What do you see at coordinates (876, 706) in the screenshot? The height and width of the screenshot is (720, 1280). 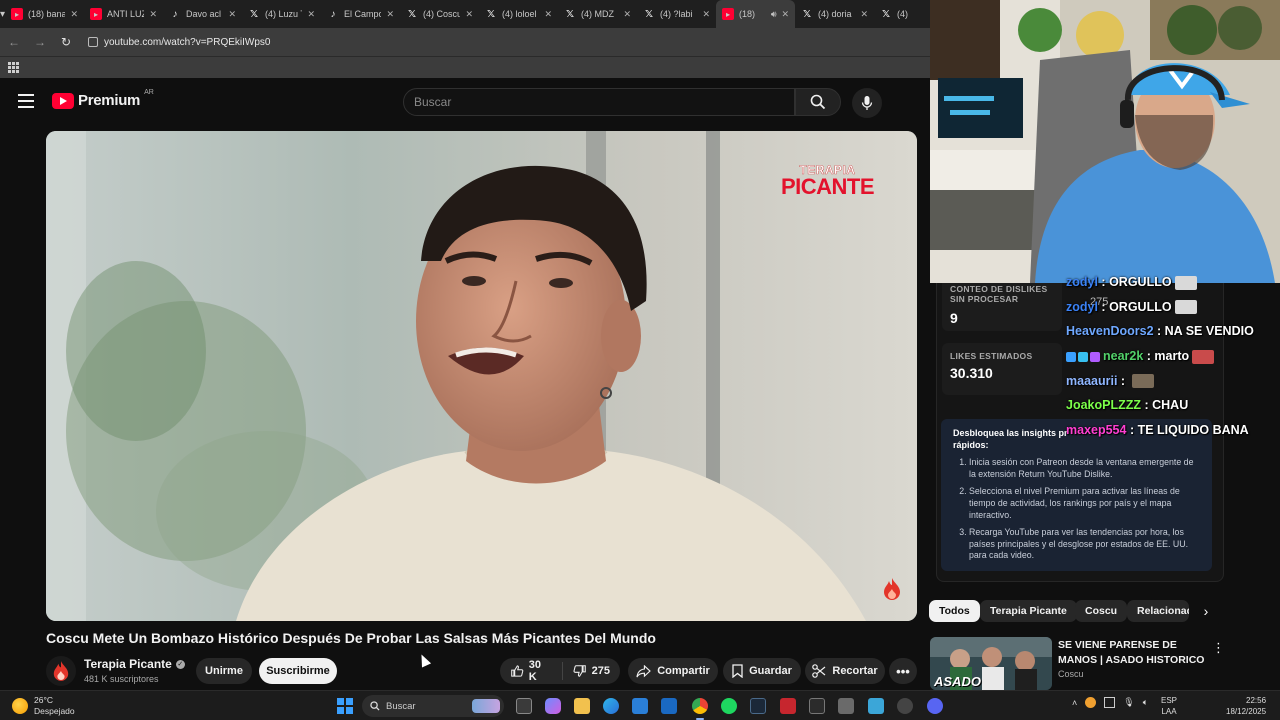 I see `photos-icon` at bounding box center [876, 706].